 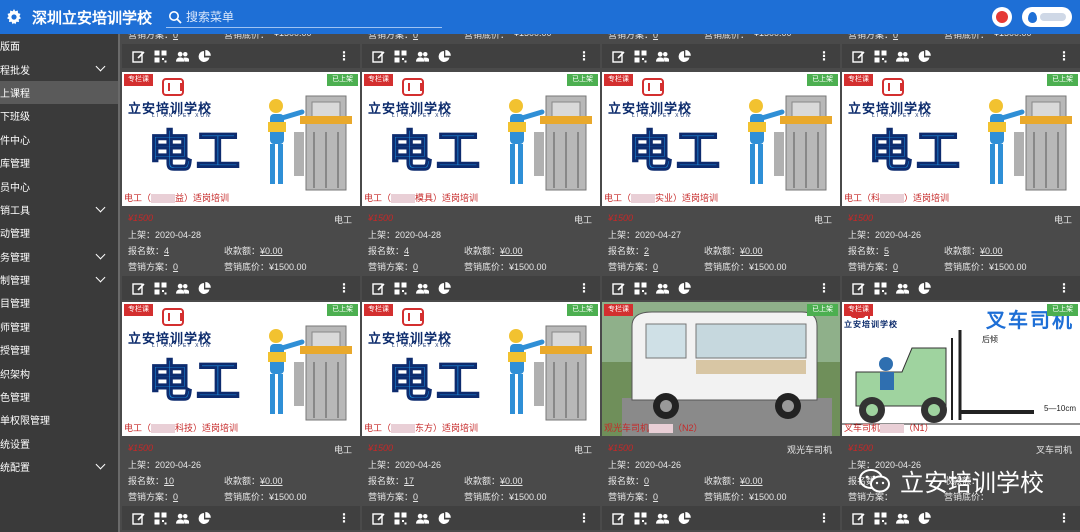 I want to click on sidebar-item: 统配置, so click(x=59, y=466).